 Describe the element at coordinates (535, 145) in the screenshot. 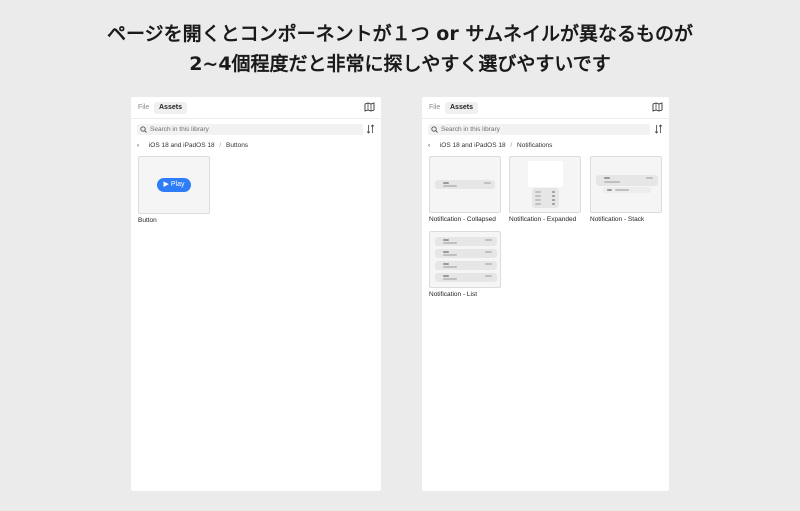

I see `breadcrumb-current: Notifications` at that location.